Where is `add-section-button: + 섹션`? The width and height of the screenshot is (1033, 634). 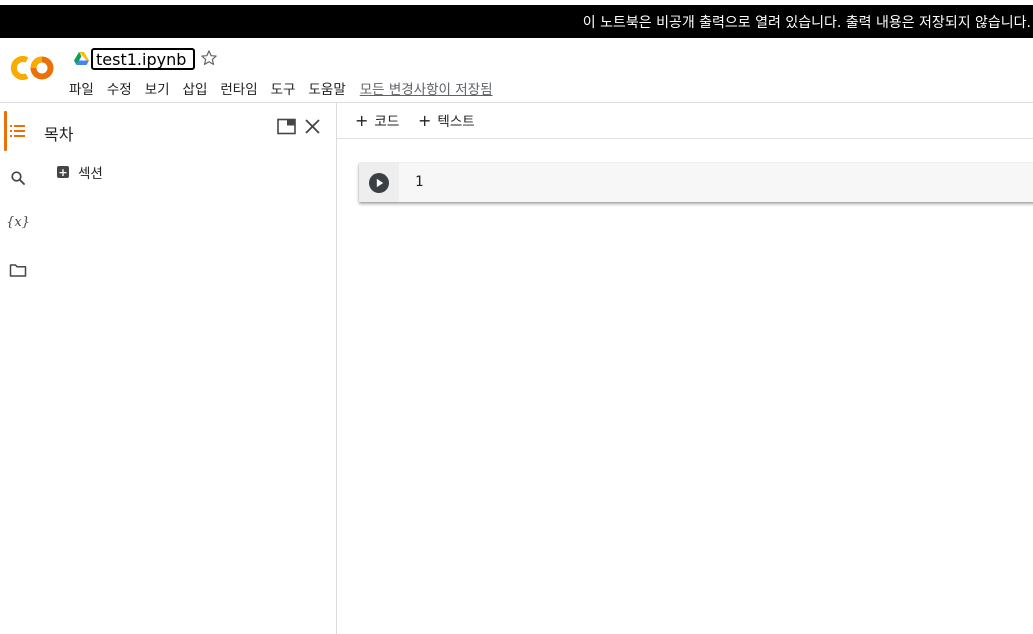
add-section-button: + 섹션 is located at coordinates (80, 172).